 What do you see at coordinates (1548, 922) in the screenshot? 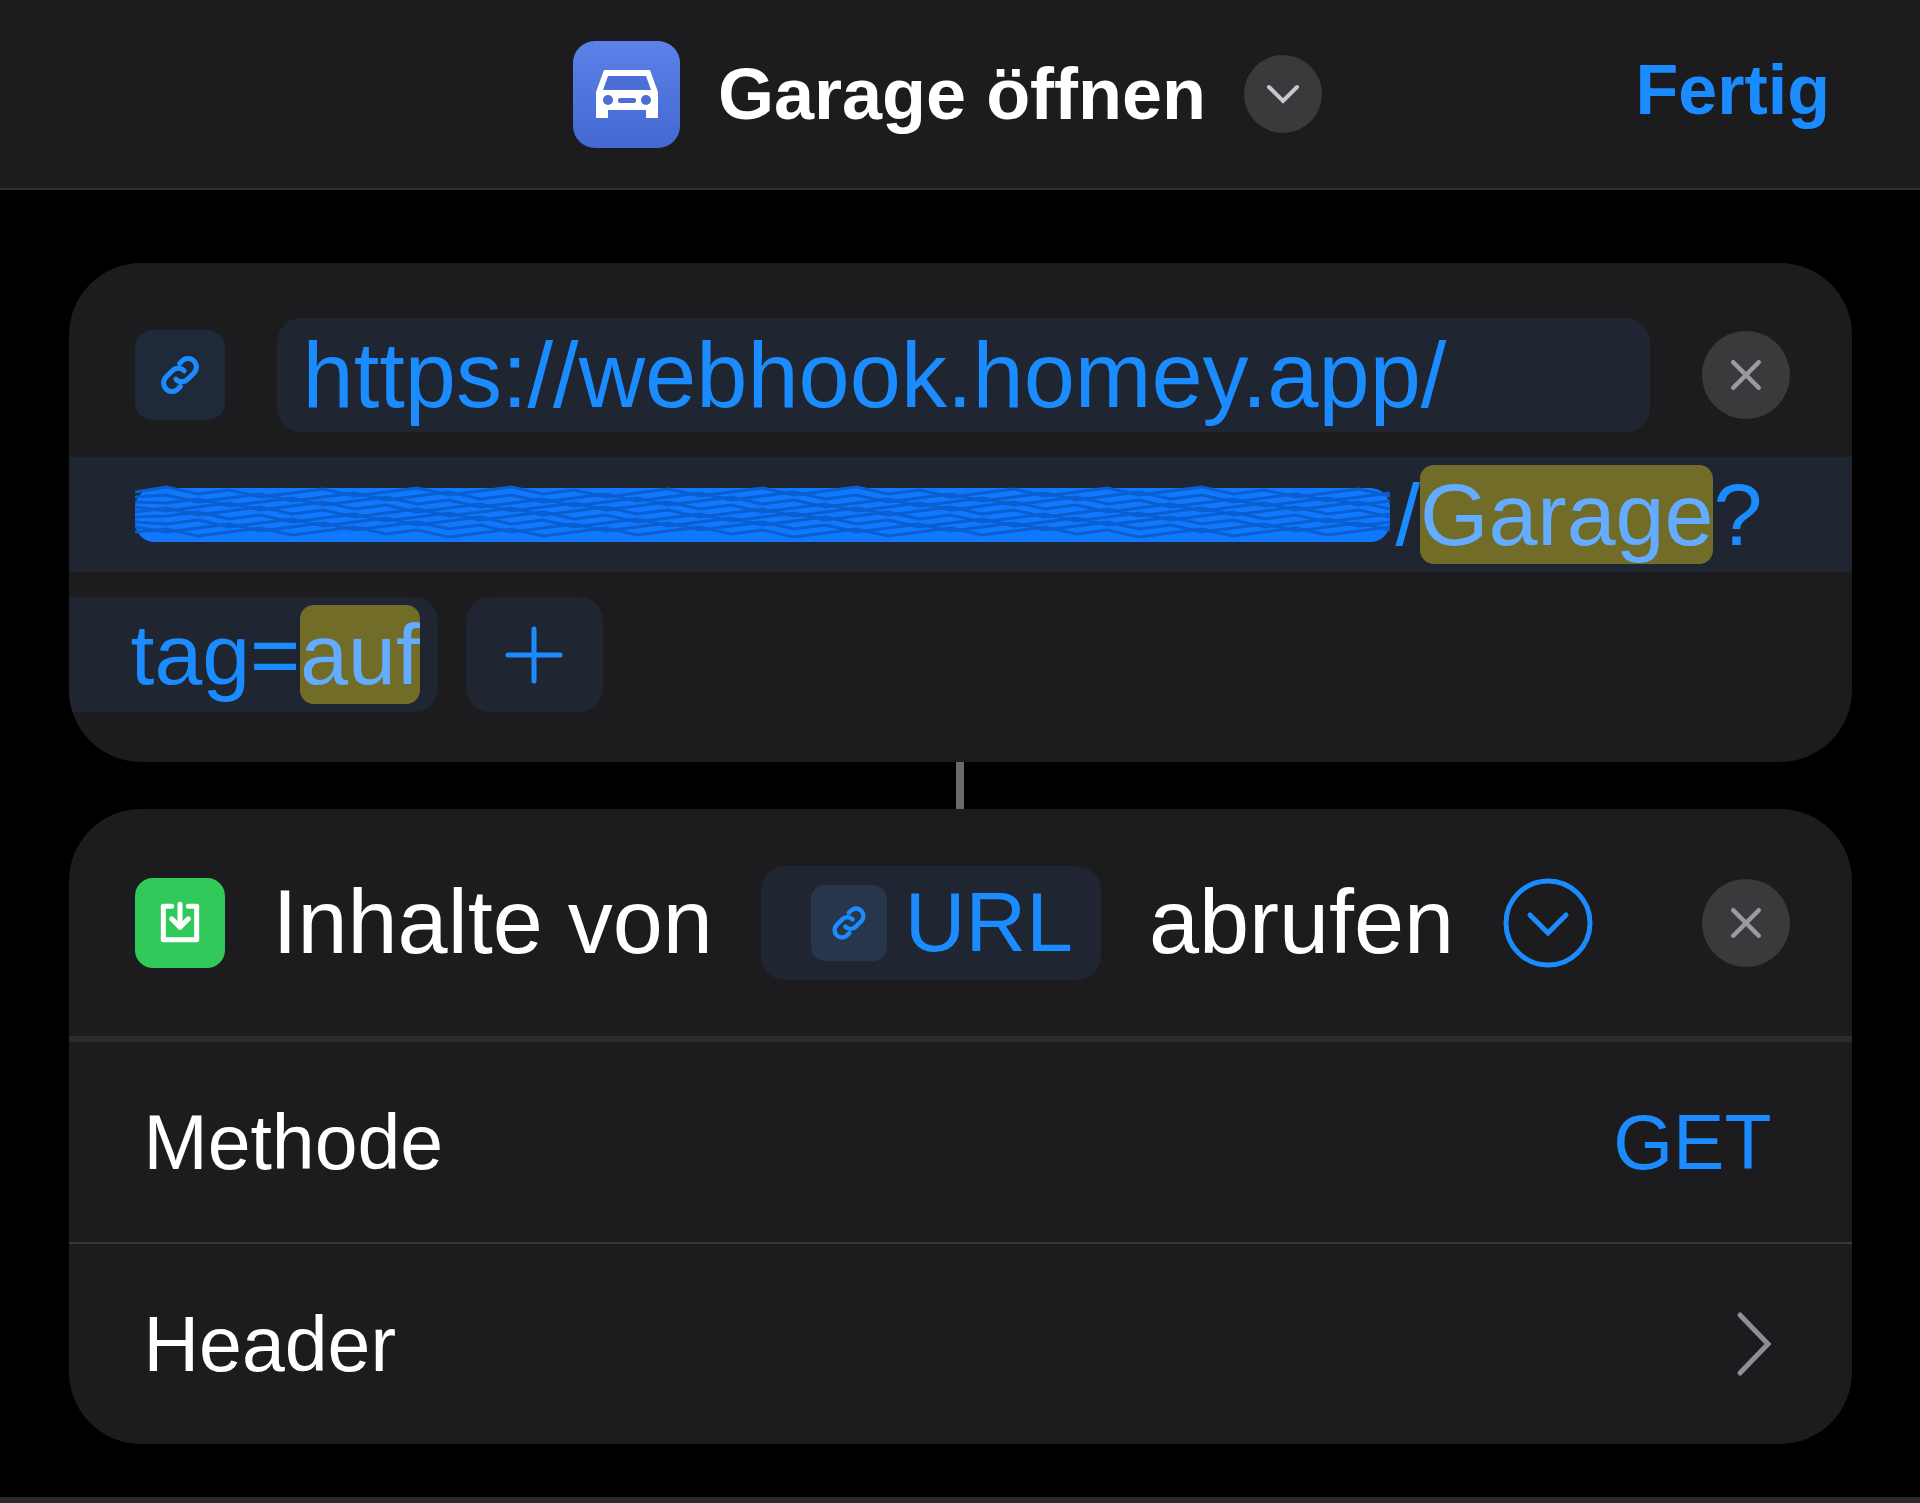
I see `expand-chevron-icon` at bounding box center [1548, 922].